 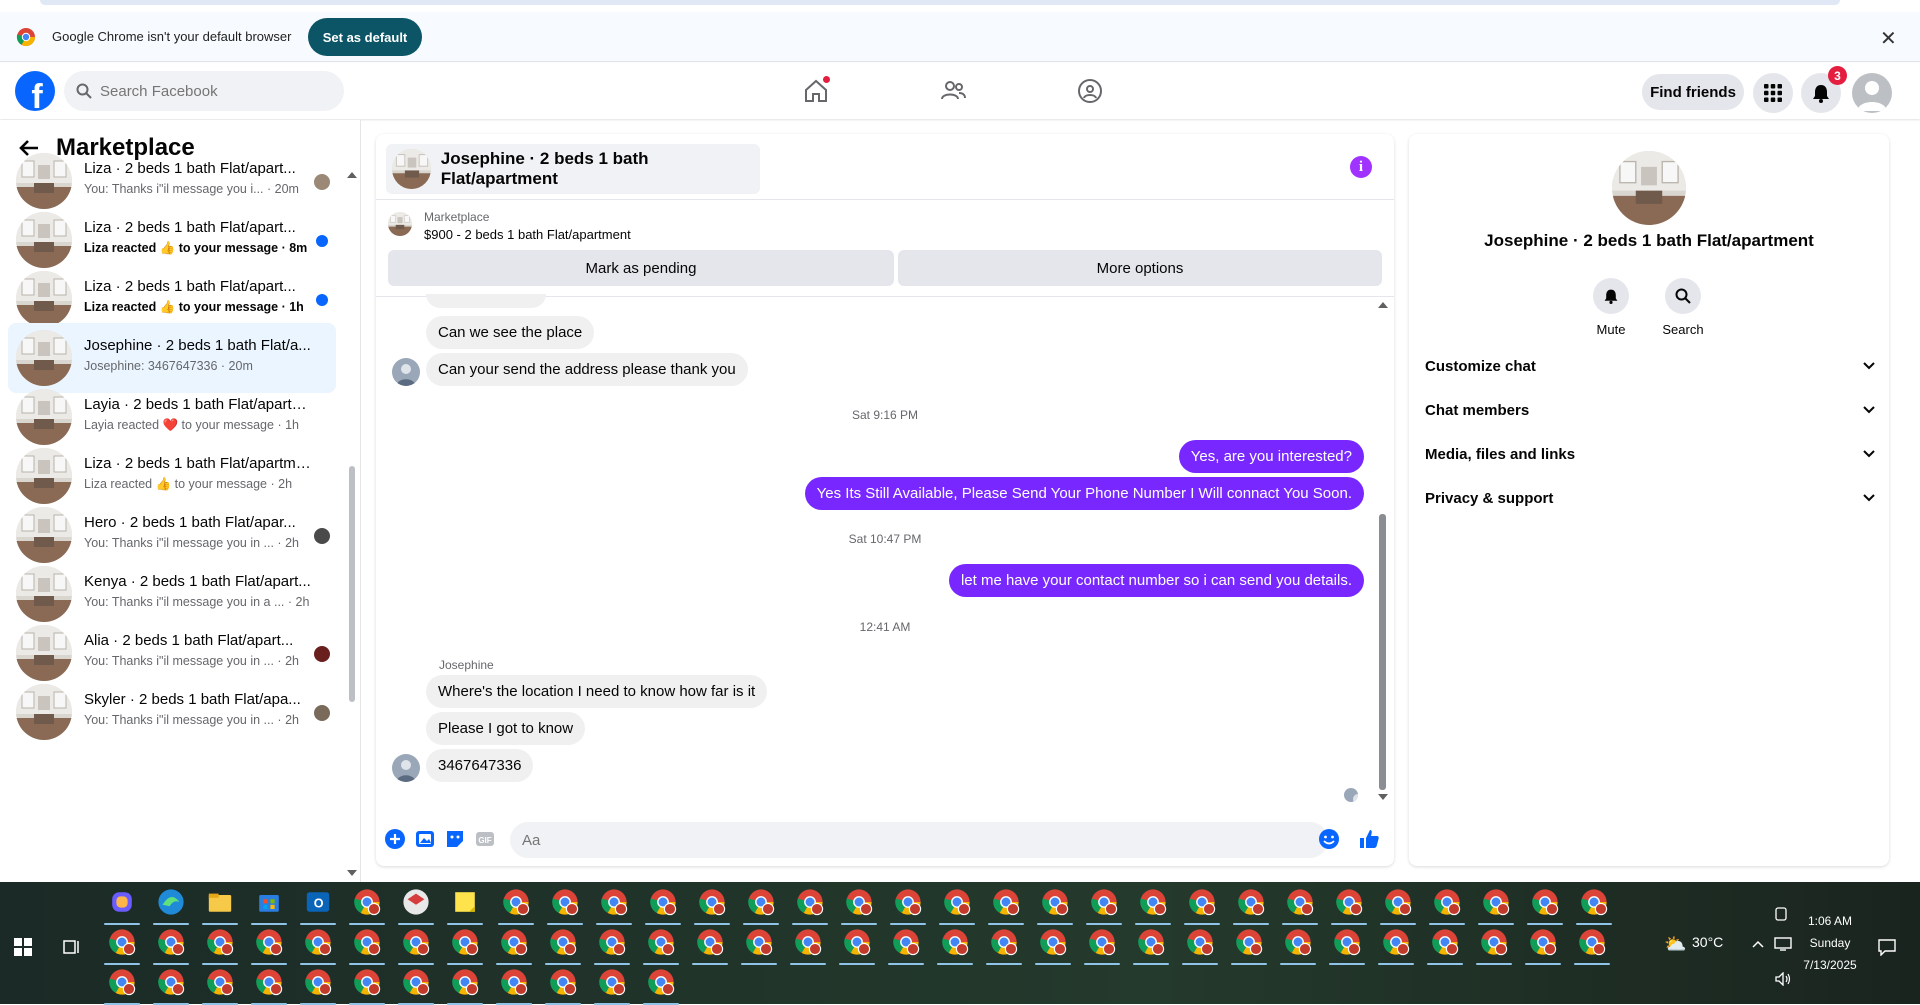 I want to click on close-infobar-button: ✕, so click(x=1888, y=38).